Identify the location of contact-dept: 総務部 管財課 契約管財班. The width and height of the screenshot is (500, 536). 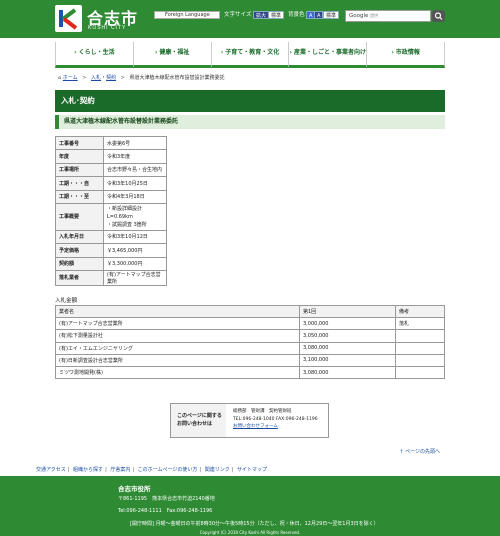
(262, 411).